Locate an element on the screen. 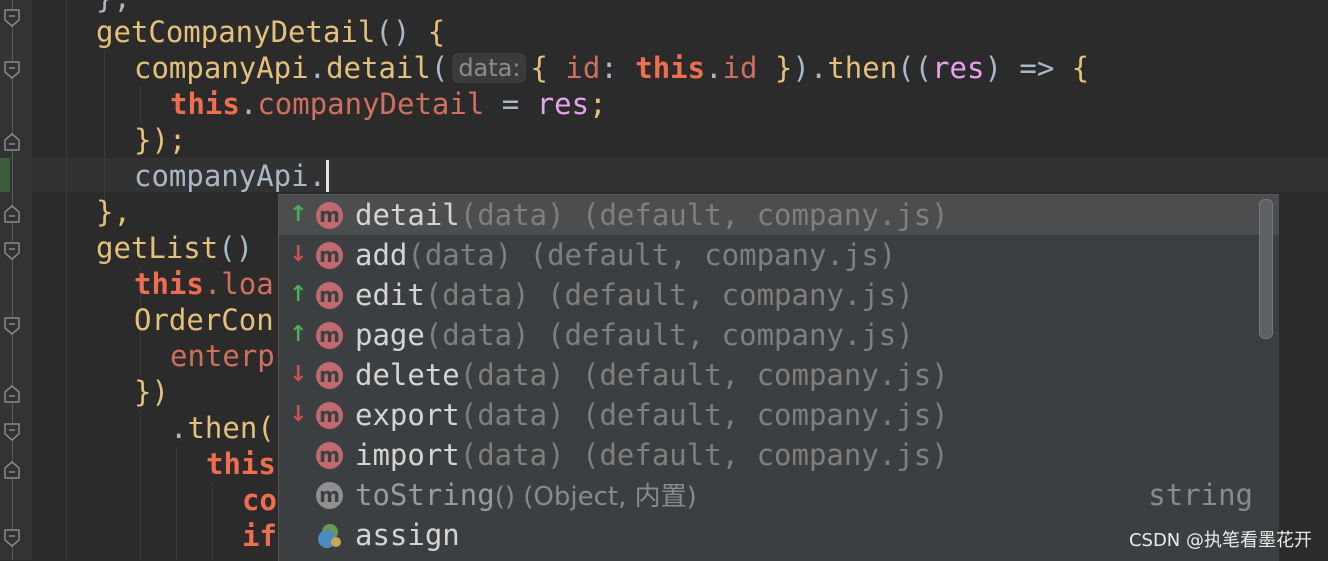 The width and height of the screenshot is (1328, 561). vcs-change-marker is located at coordinates (5, 175).